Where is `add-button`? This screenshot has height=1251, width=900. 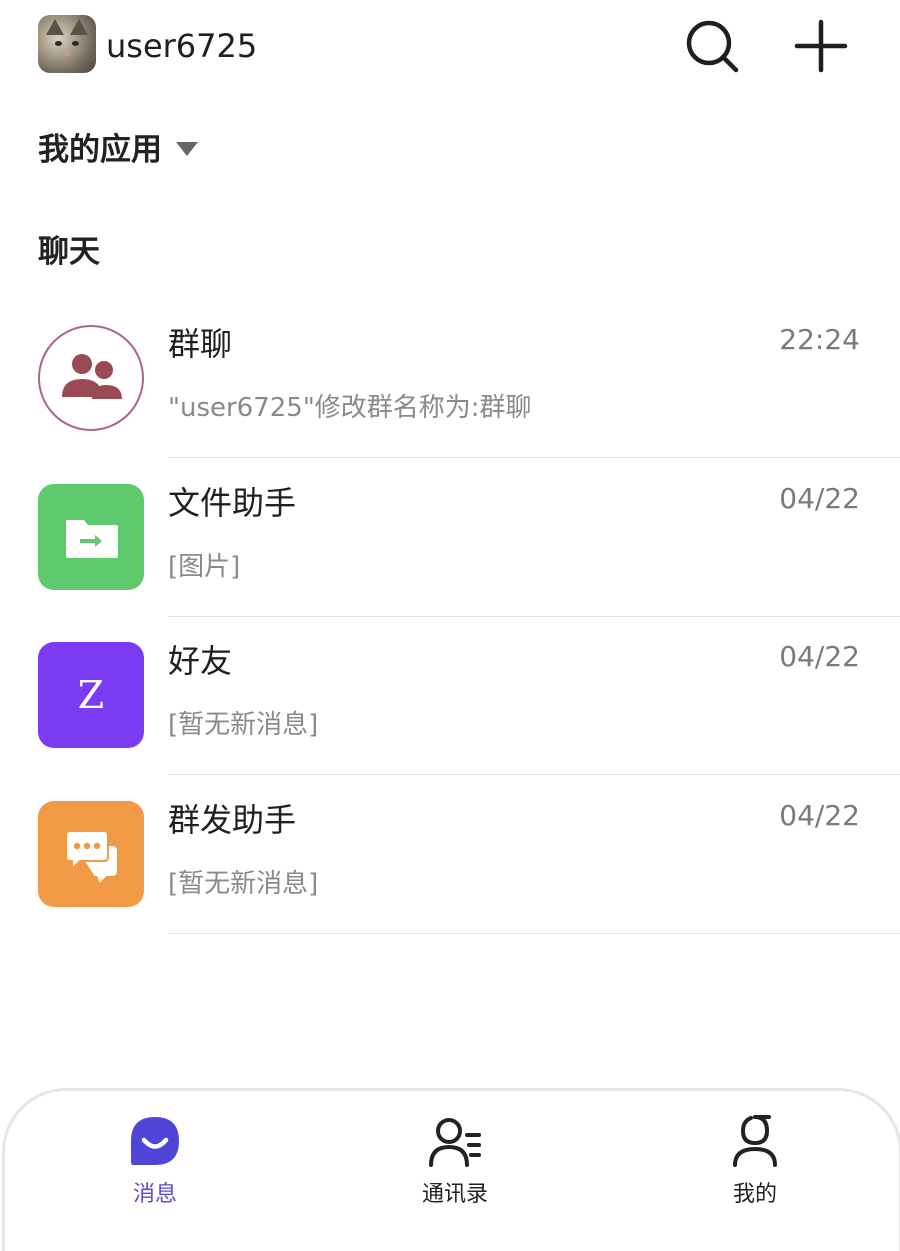
add-button is located at coordinates (821, 46).